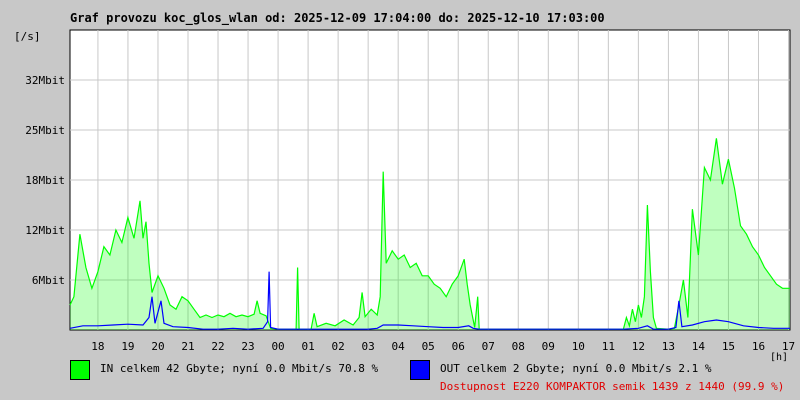 The image size is (800, 400). Describe the element at coordinates (27, 36) in the screenshot. I see `y-axis-unit: [/s]` at that location.